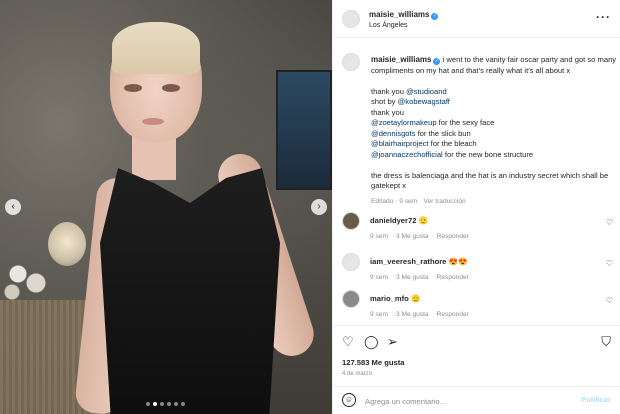  I want to click on mention-link: @blairhairproject, so click(400, 143).